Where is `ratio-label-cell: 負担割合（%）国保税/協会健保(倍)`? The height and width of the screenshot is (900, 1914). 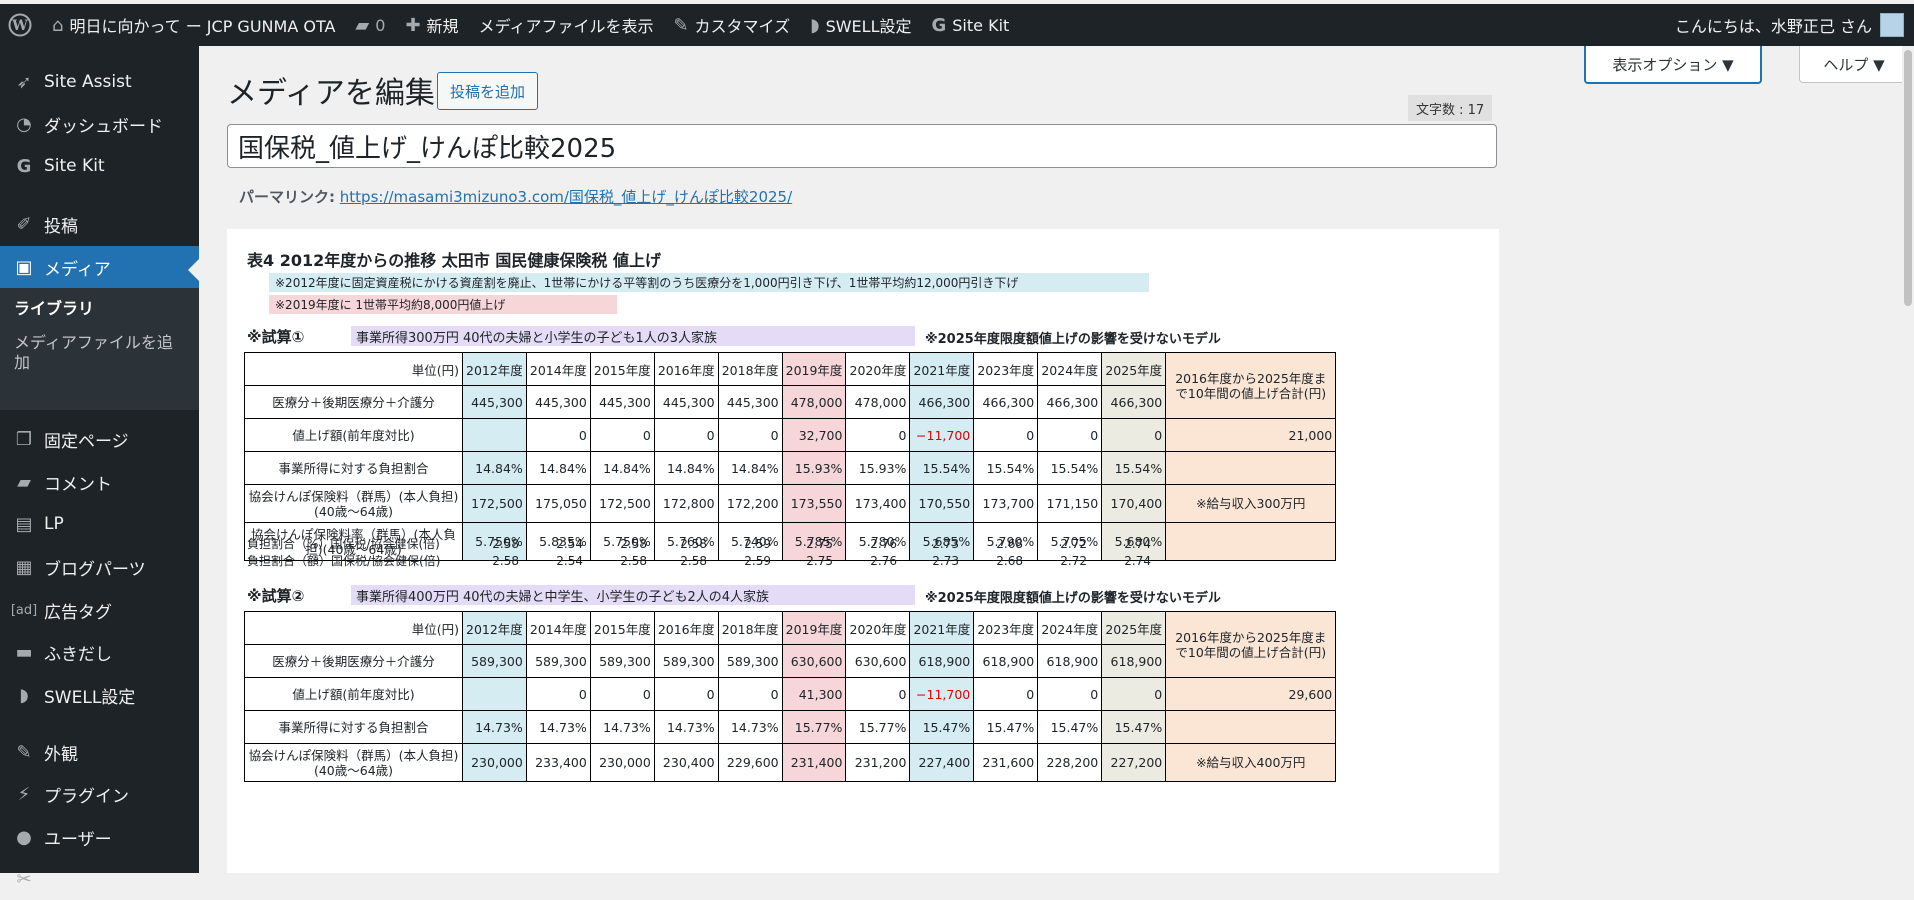 ratio-label-cell: 負担割合（%）国保税/協会健保(倍) is located at coordinates (343, 544).